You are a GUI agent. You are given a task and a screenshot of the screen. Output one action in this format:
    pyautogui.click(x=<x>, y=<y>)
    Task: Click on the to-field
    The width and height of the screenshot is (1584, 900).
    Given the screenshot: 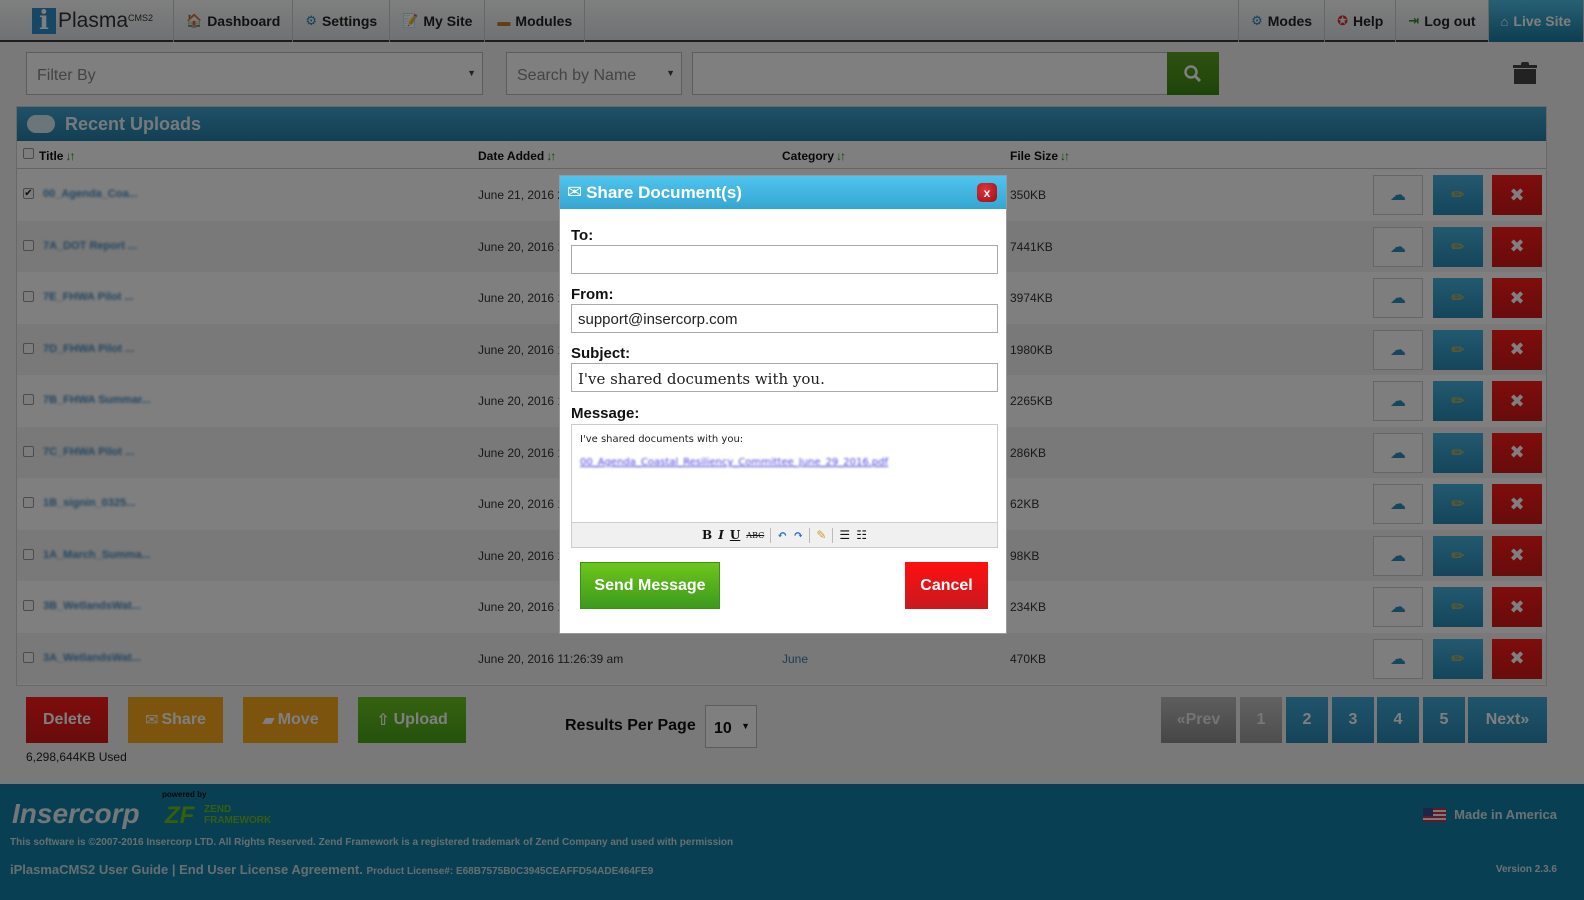 What is the action you would take?
    pyautogui.click(x=784, y=259)
    